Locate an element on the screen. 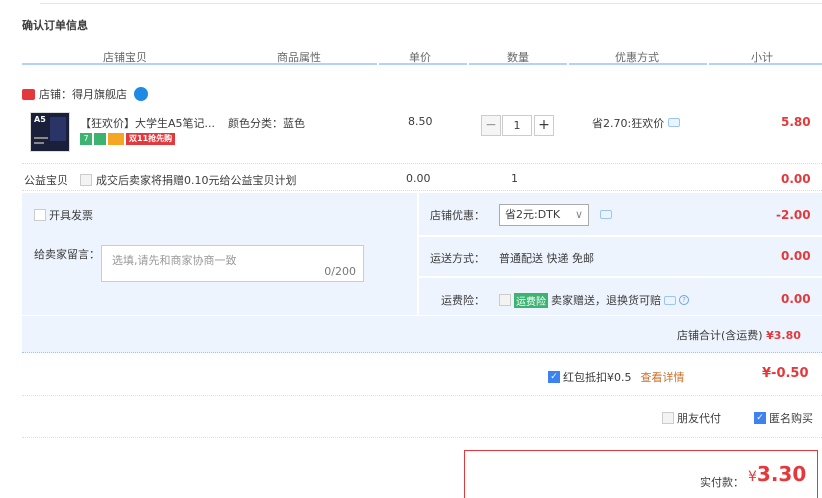  payment-value: 3.30 is located at coordinates (781, 474).